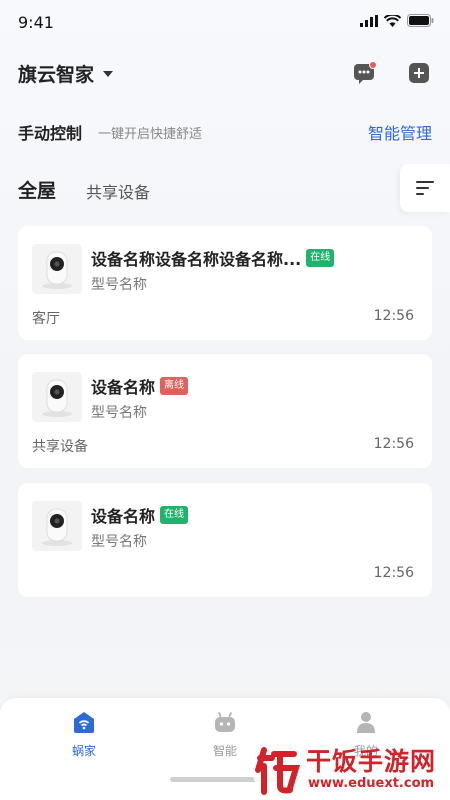 The height and width of the screenshot is (800, 450). What do you see at coordinates (371, 761) in the screenshot?
I see `watermark-name: 干饭手游网` at bounding box center [371, 761].